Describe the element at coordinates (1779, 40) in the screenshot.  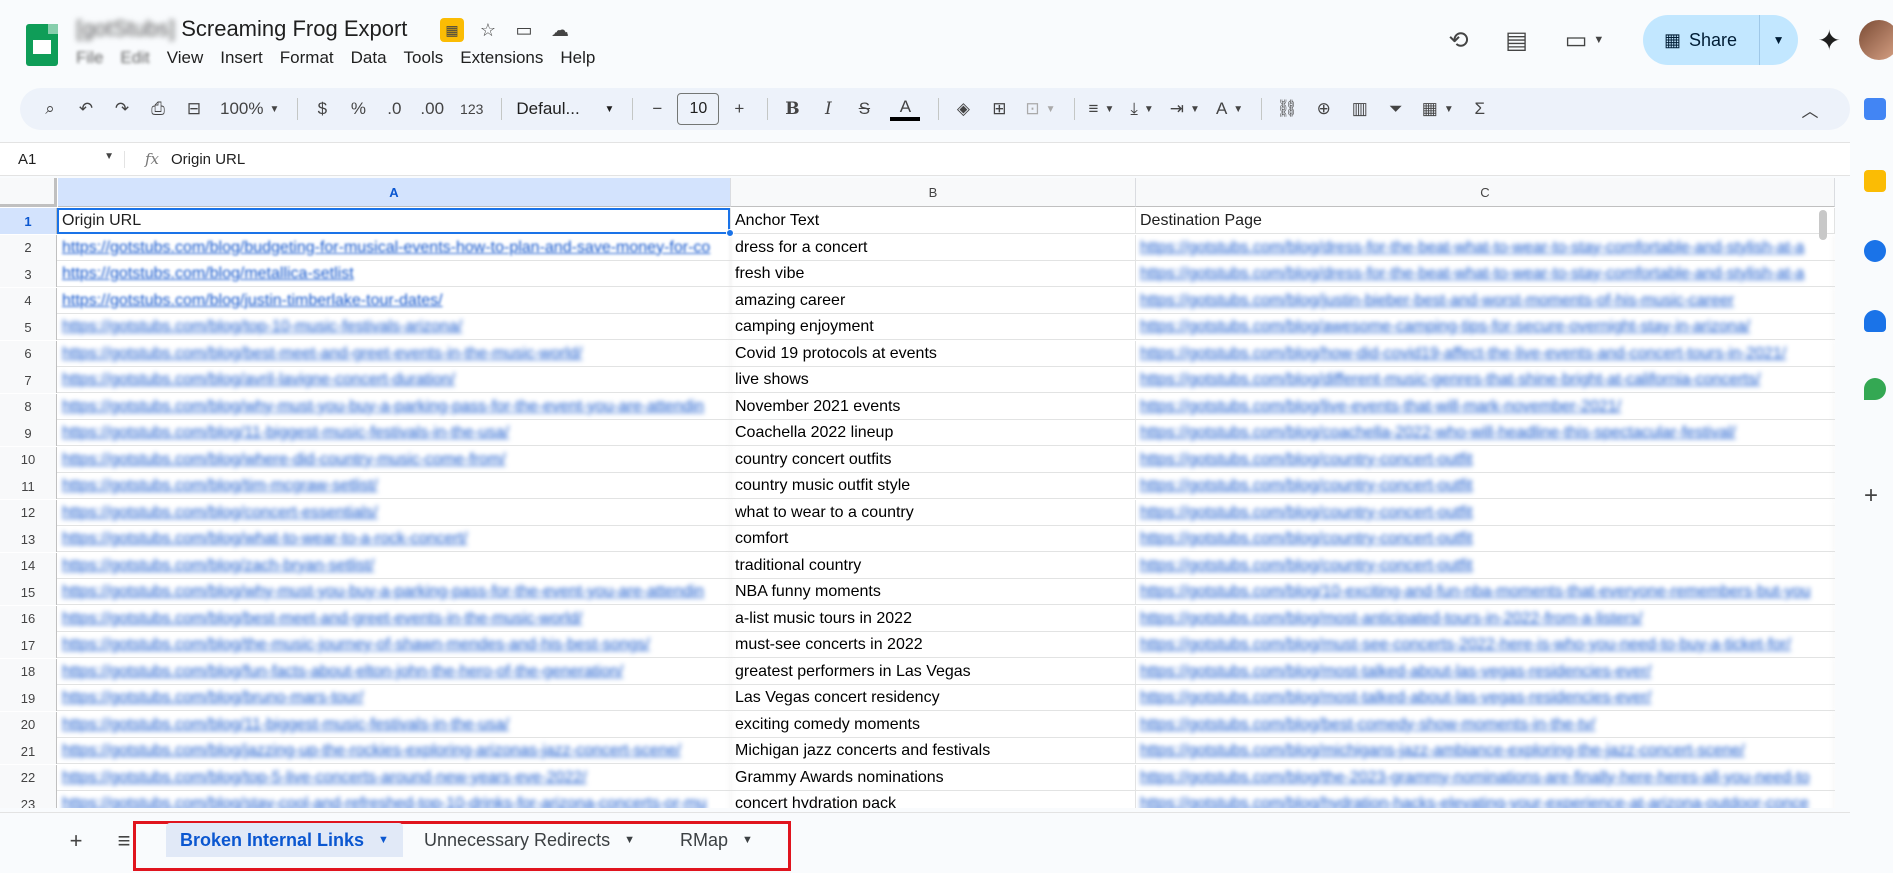
I see `share-dropdown-chevron-icon: ▼` at that location.